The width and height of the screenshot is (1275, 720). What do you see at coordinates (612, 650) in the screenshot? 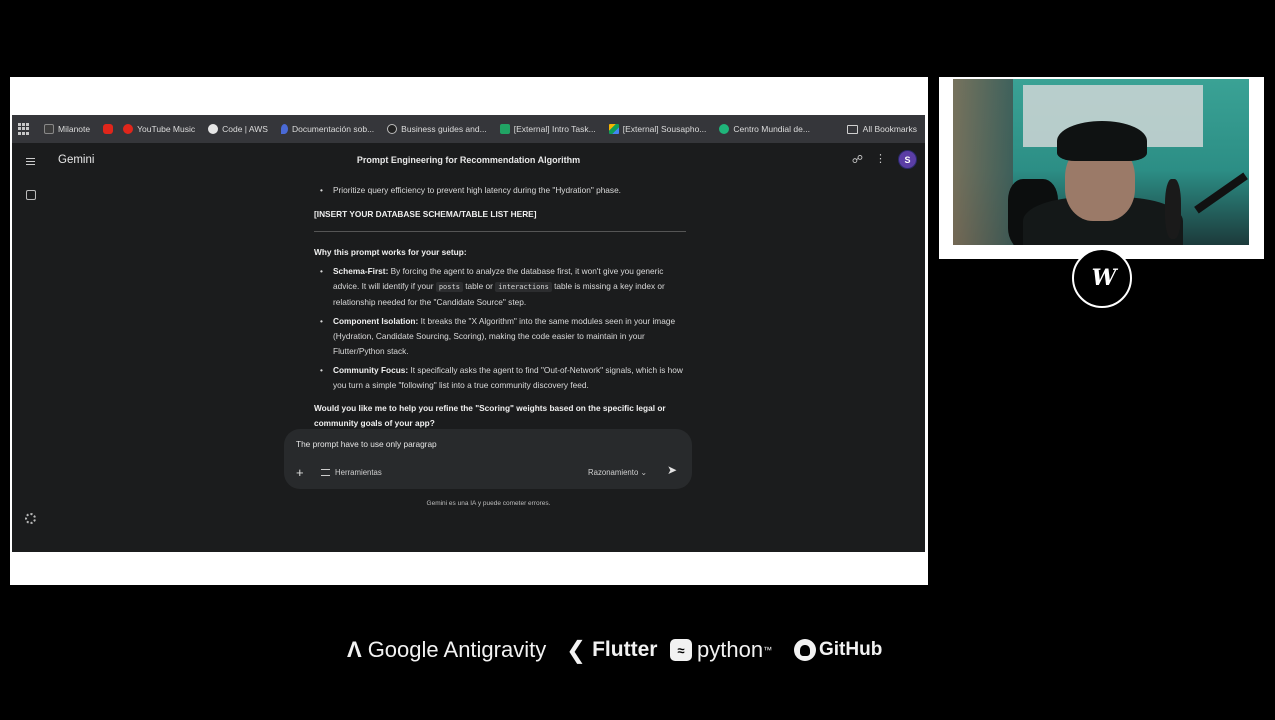
I see `flutter-logo: ❮ Flutter` at bounding box center [612, 650].